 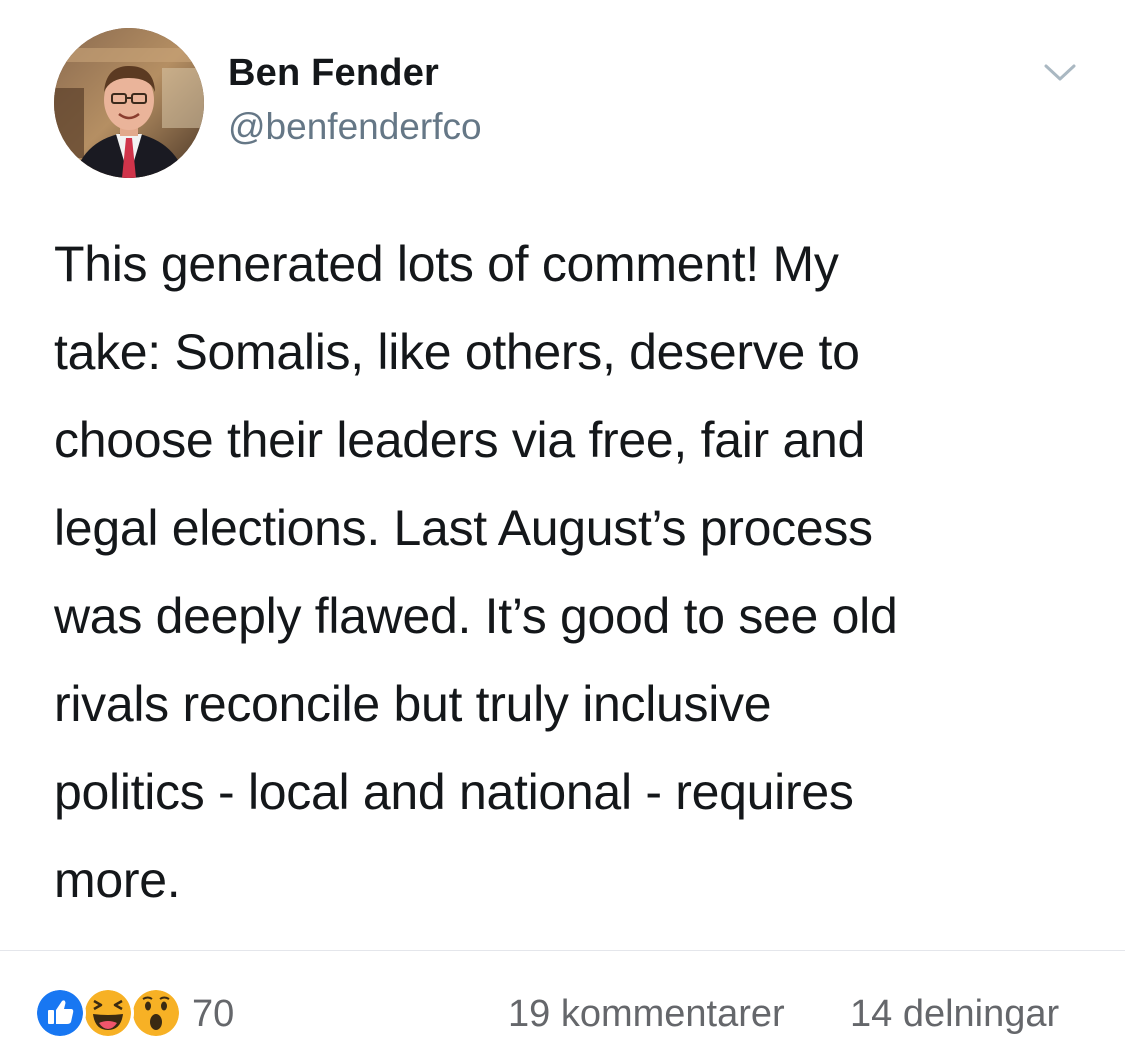 I want to click on tweet-text-line: take: Somalis, like others, deserve to, so click(x=457, y=352).